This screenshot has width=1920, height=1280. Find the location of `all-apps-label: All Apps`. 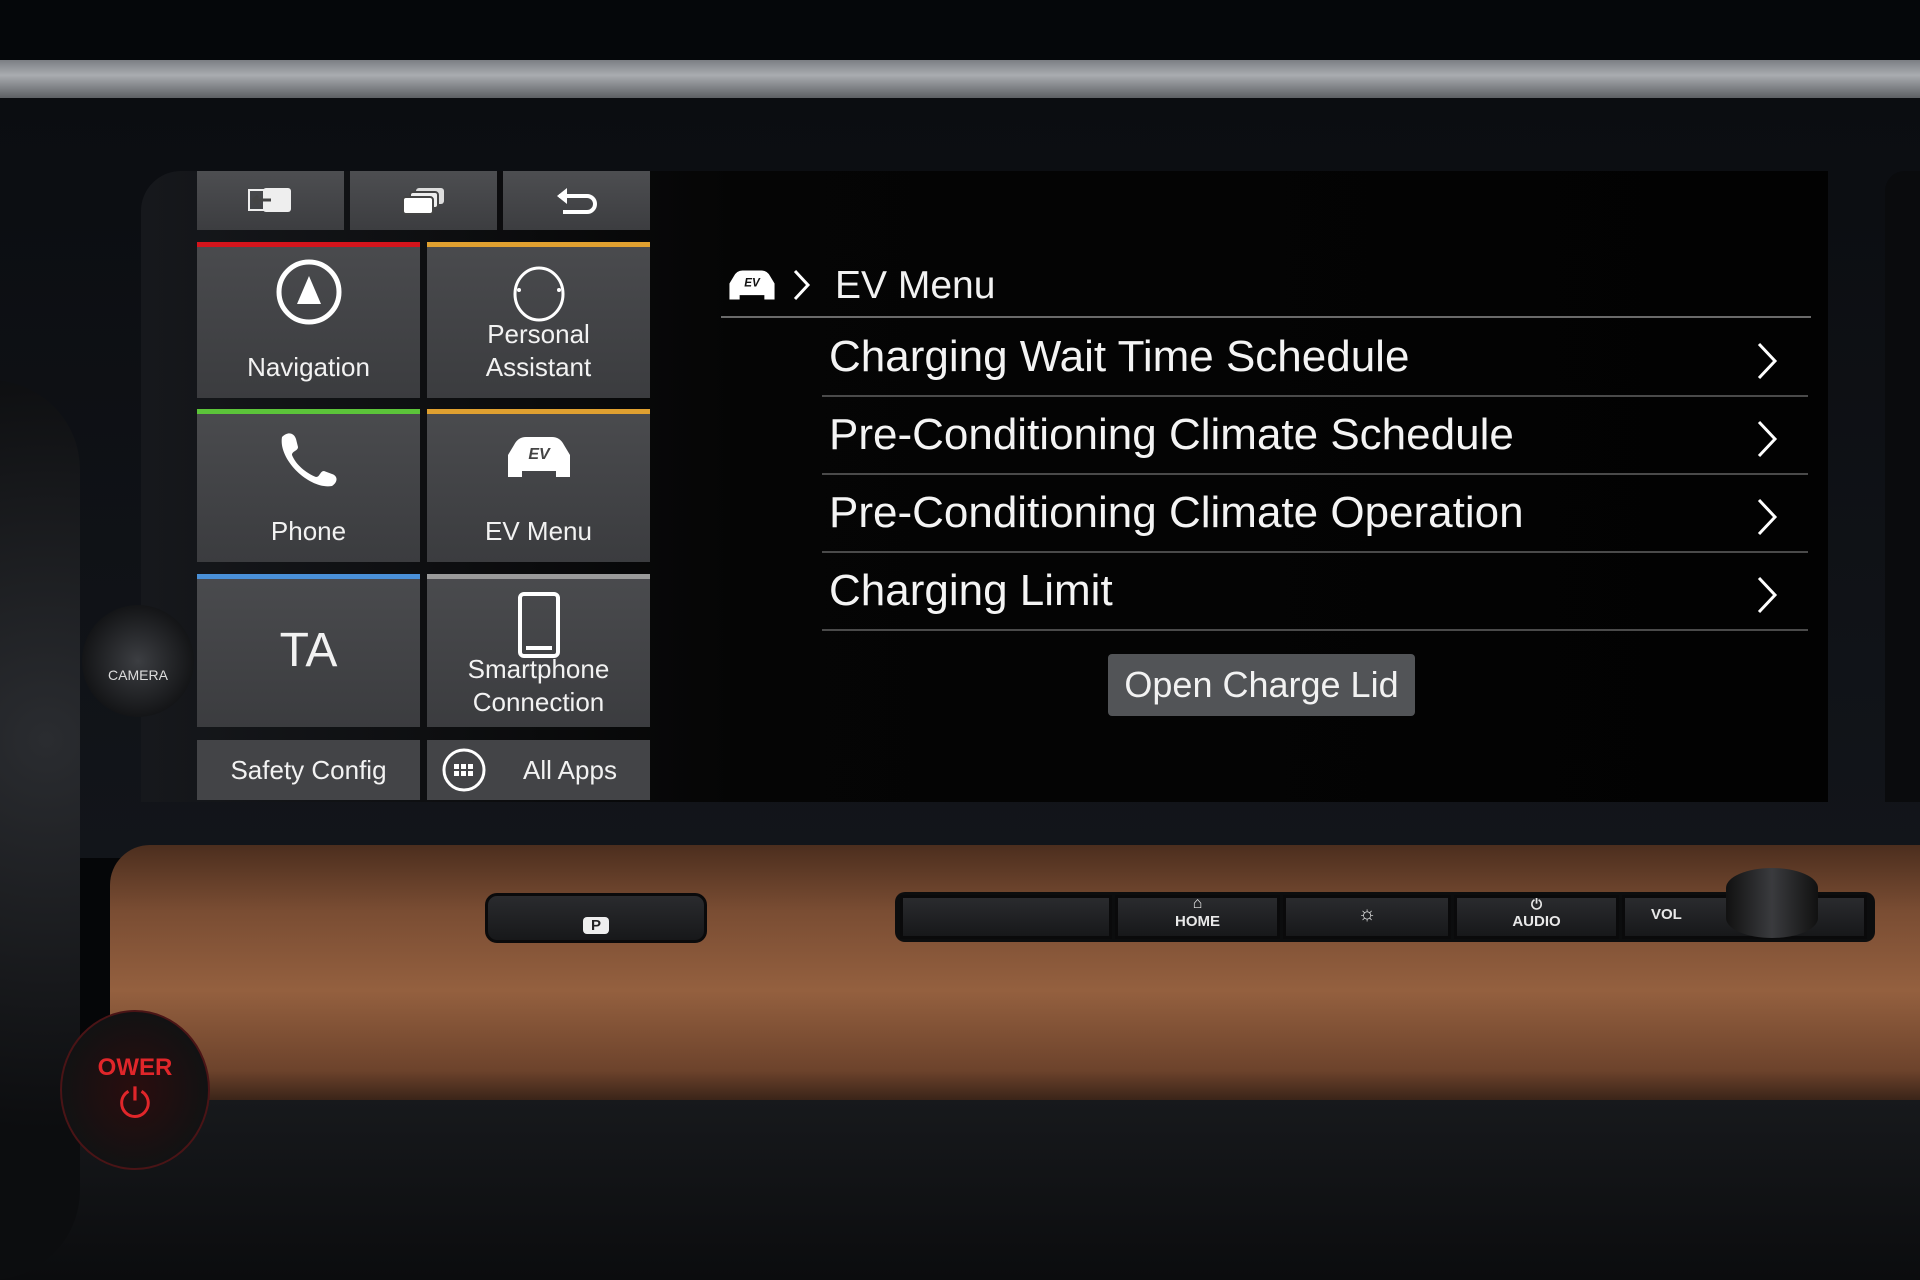

all-apps-label: All Apps is located at coordinates (570, 769).